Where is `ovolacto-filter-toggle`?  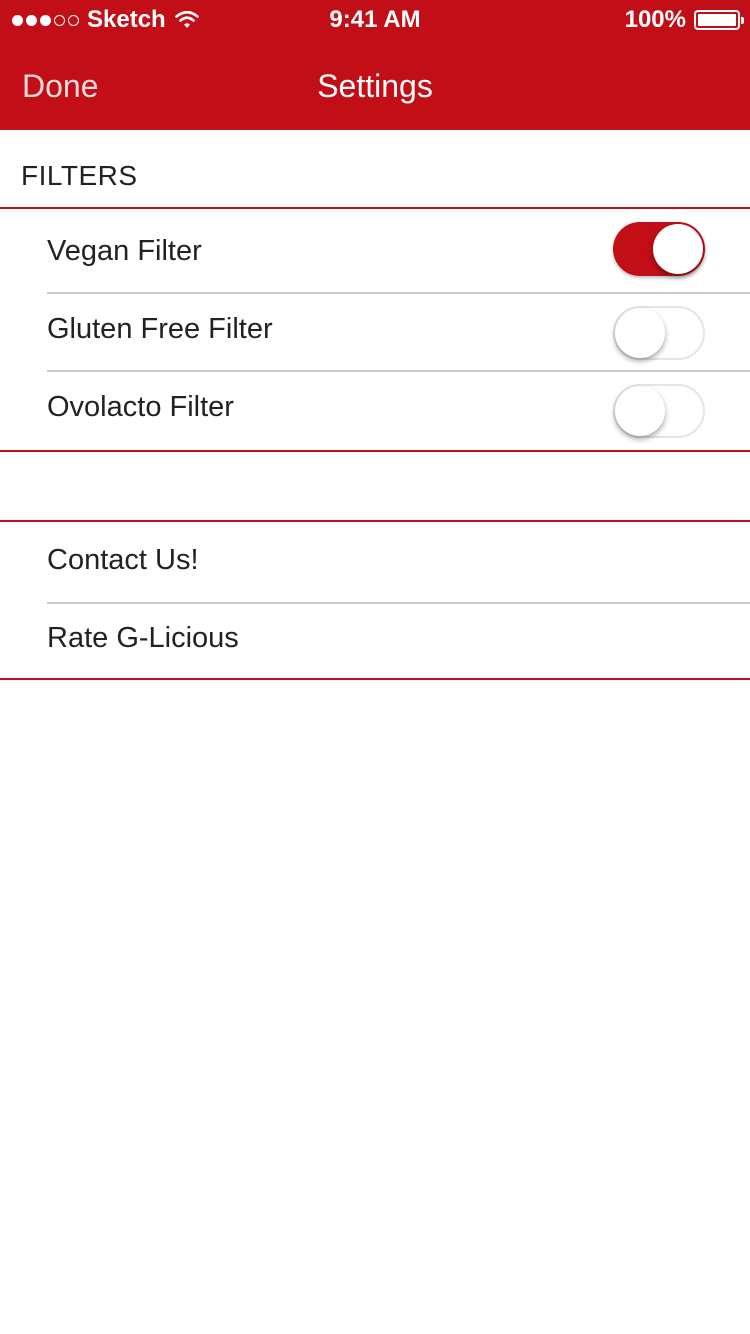
ovolacto-filter-toggle is located at coordinates (659, 411).